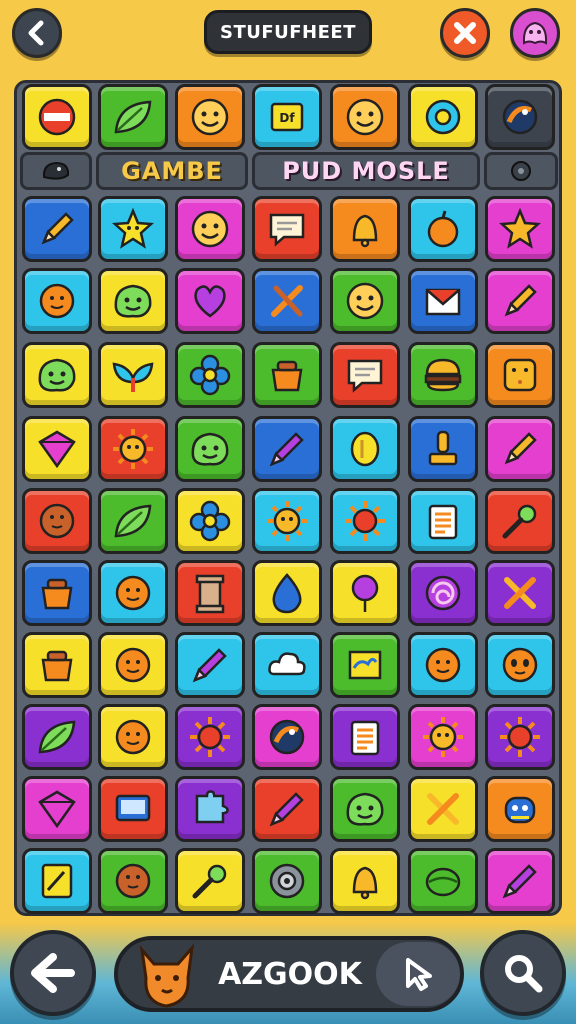 The image size is (576, 1024). What do you see at coordinates (418, 974) in the screenshot?
I see `cursor-button` at bounding box center [418, 974].